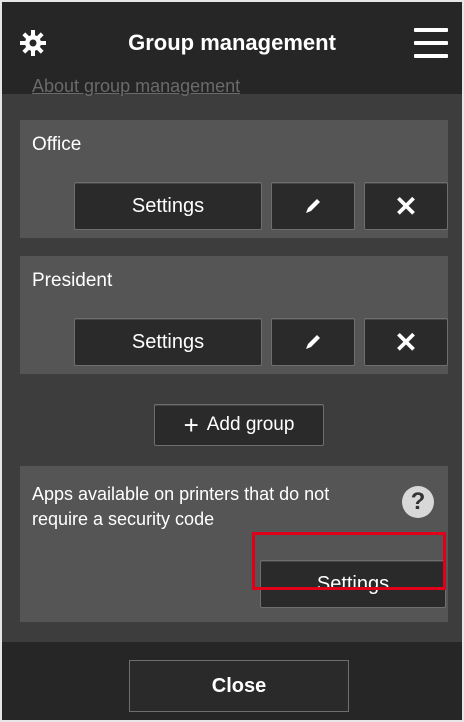 The image size is (464, 722). Describe the element at coordinates (232, 42) in the screenshot. I see `page-title: Group management` at that location.